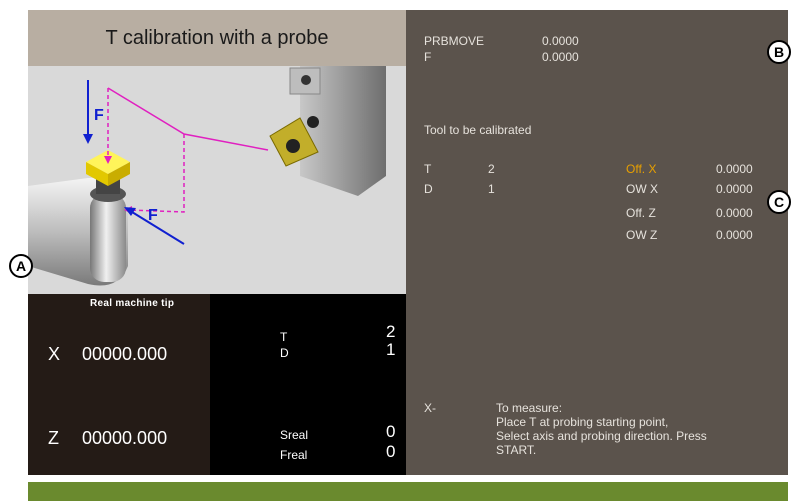  What do you see at coordinates (491, 169) in the screenshot?
I see `tool-t-value: 2` at bounding box center [491, 169].